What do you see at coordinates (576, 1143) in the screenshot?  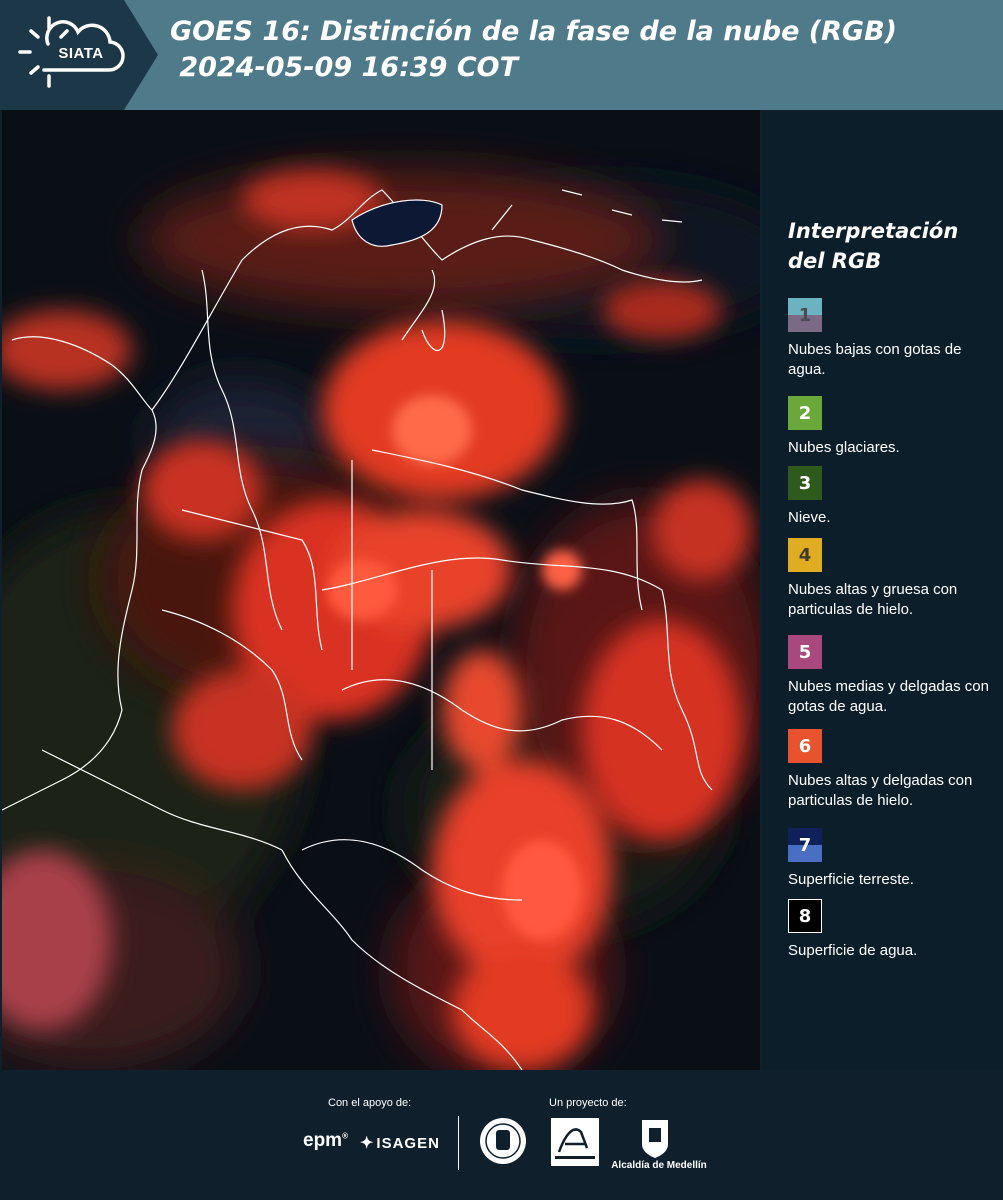 I see `area-metropolitana-logo-icon` at bounding box center [576, 1143].